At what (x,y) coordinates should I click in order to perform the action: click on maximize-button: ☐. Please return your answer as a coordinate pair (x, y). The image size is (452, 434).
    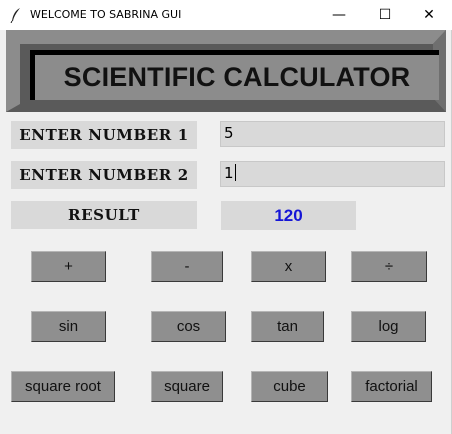
    Looking at the image, I should click on (385, 15).